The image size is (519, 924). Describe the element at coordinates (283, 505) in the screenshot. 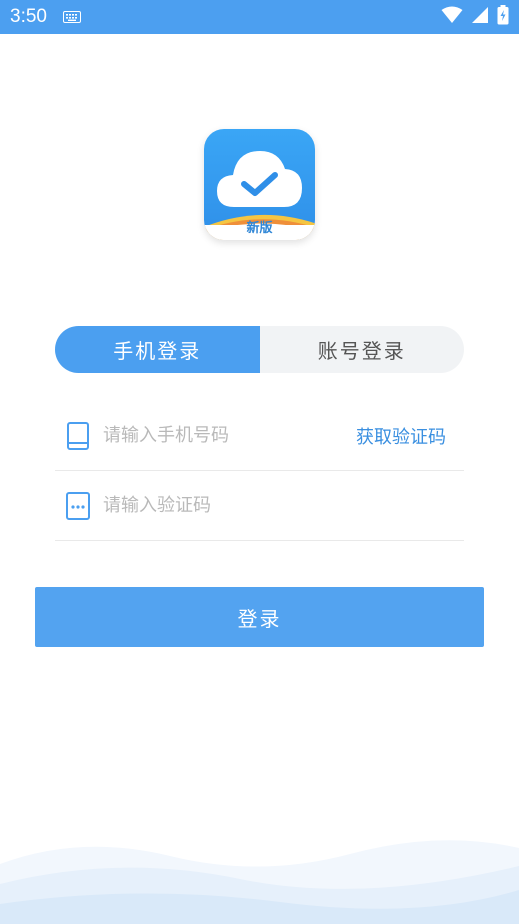

I see `code-input` at that location.